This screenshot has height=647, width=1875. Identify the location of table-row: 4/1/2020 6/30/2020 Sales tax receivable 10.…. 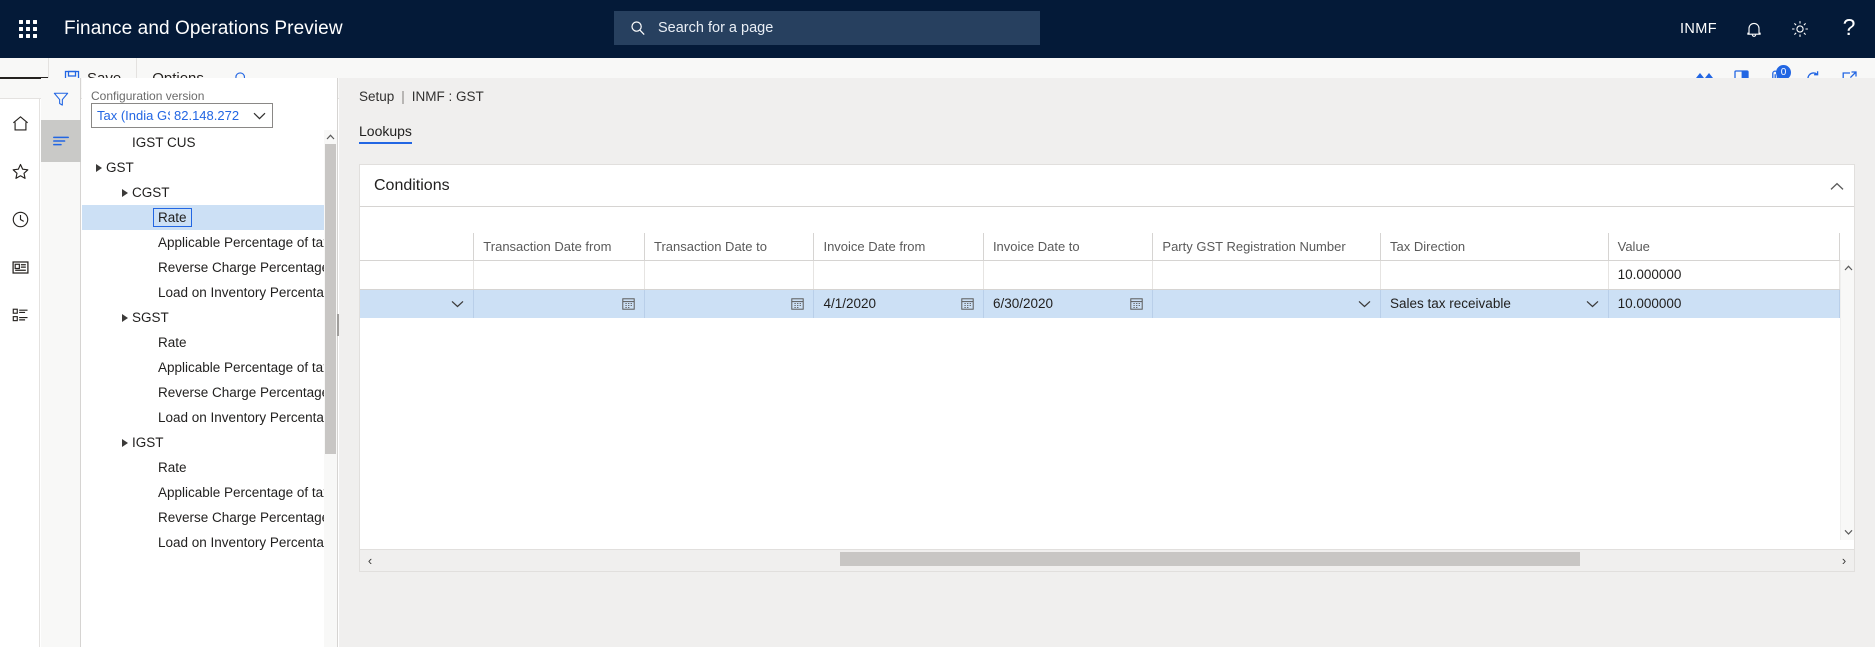
(1100, 303).